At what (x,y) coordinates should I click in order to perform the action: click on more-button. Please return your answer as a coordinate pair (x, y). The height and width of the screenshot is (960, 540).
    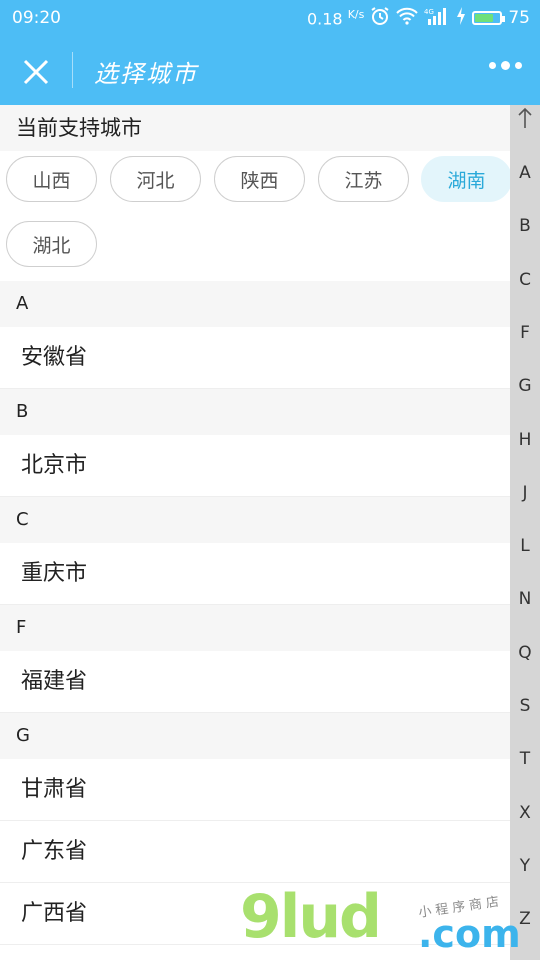
    Looking at the image, I should click on (505, 65).